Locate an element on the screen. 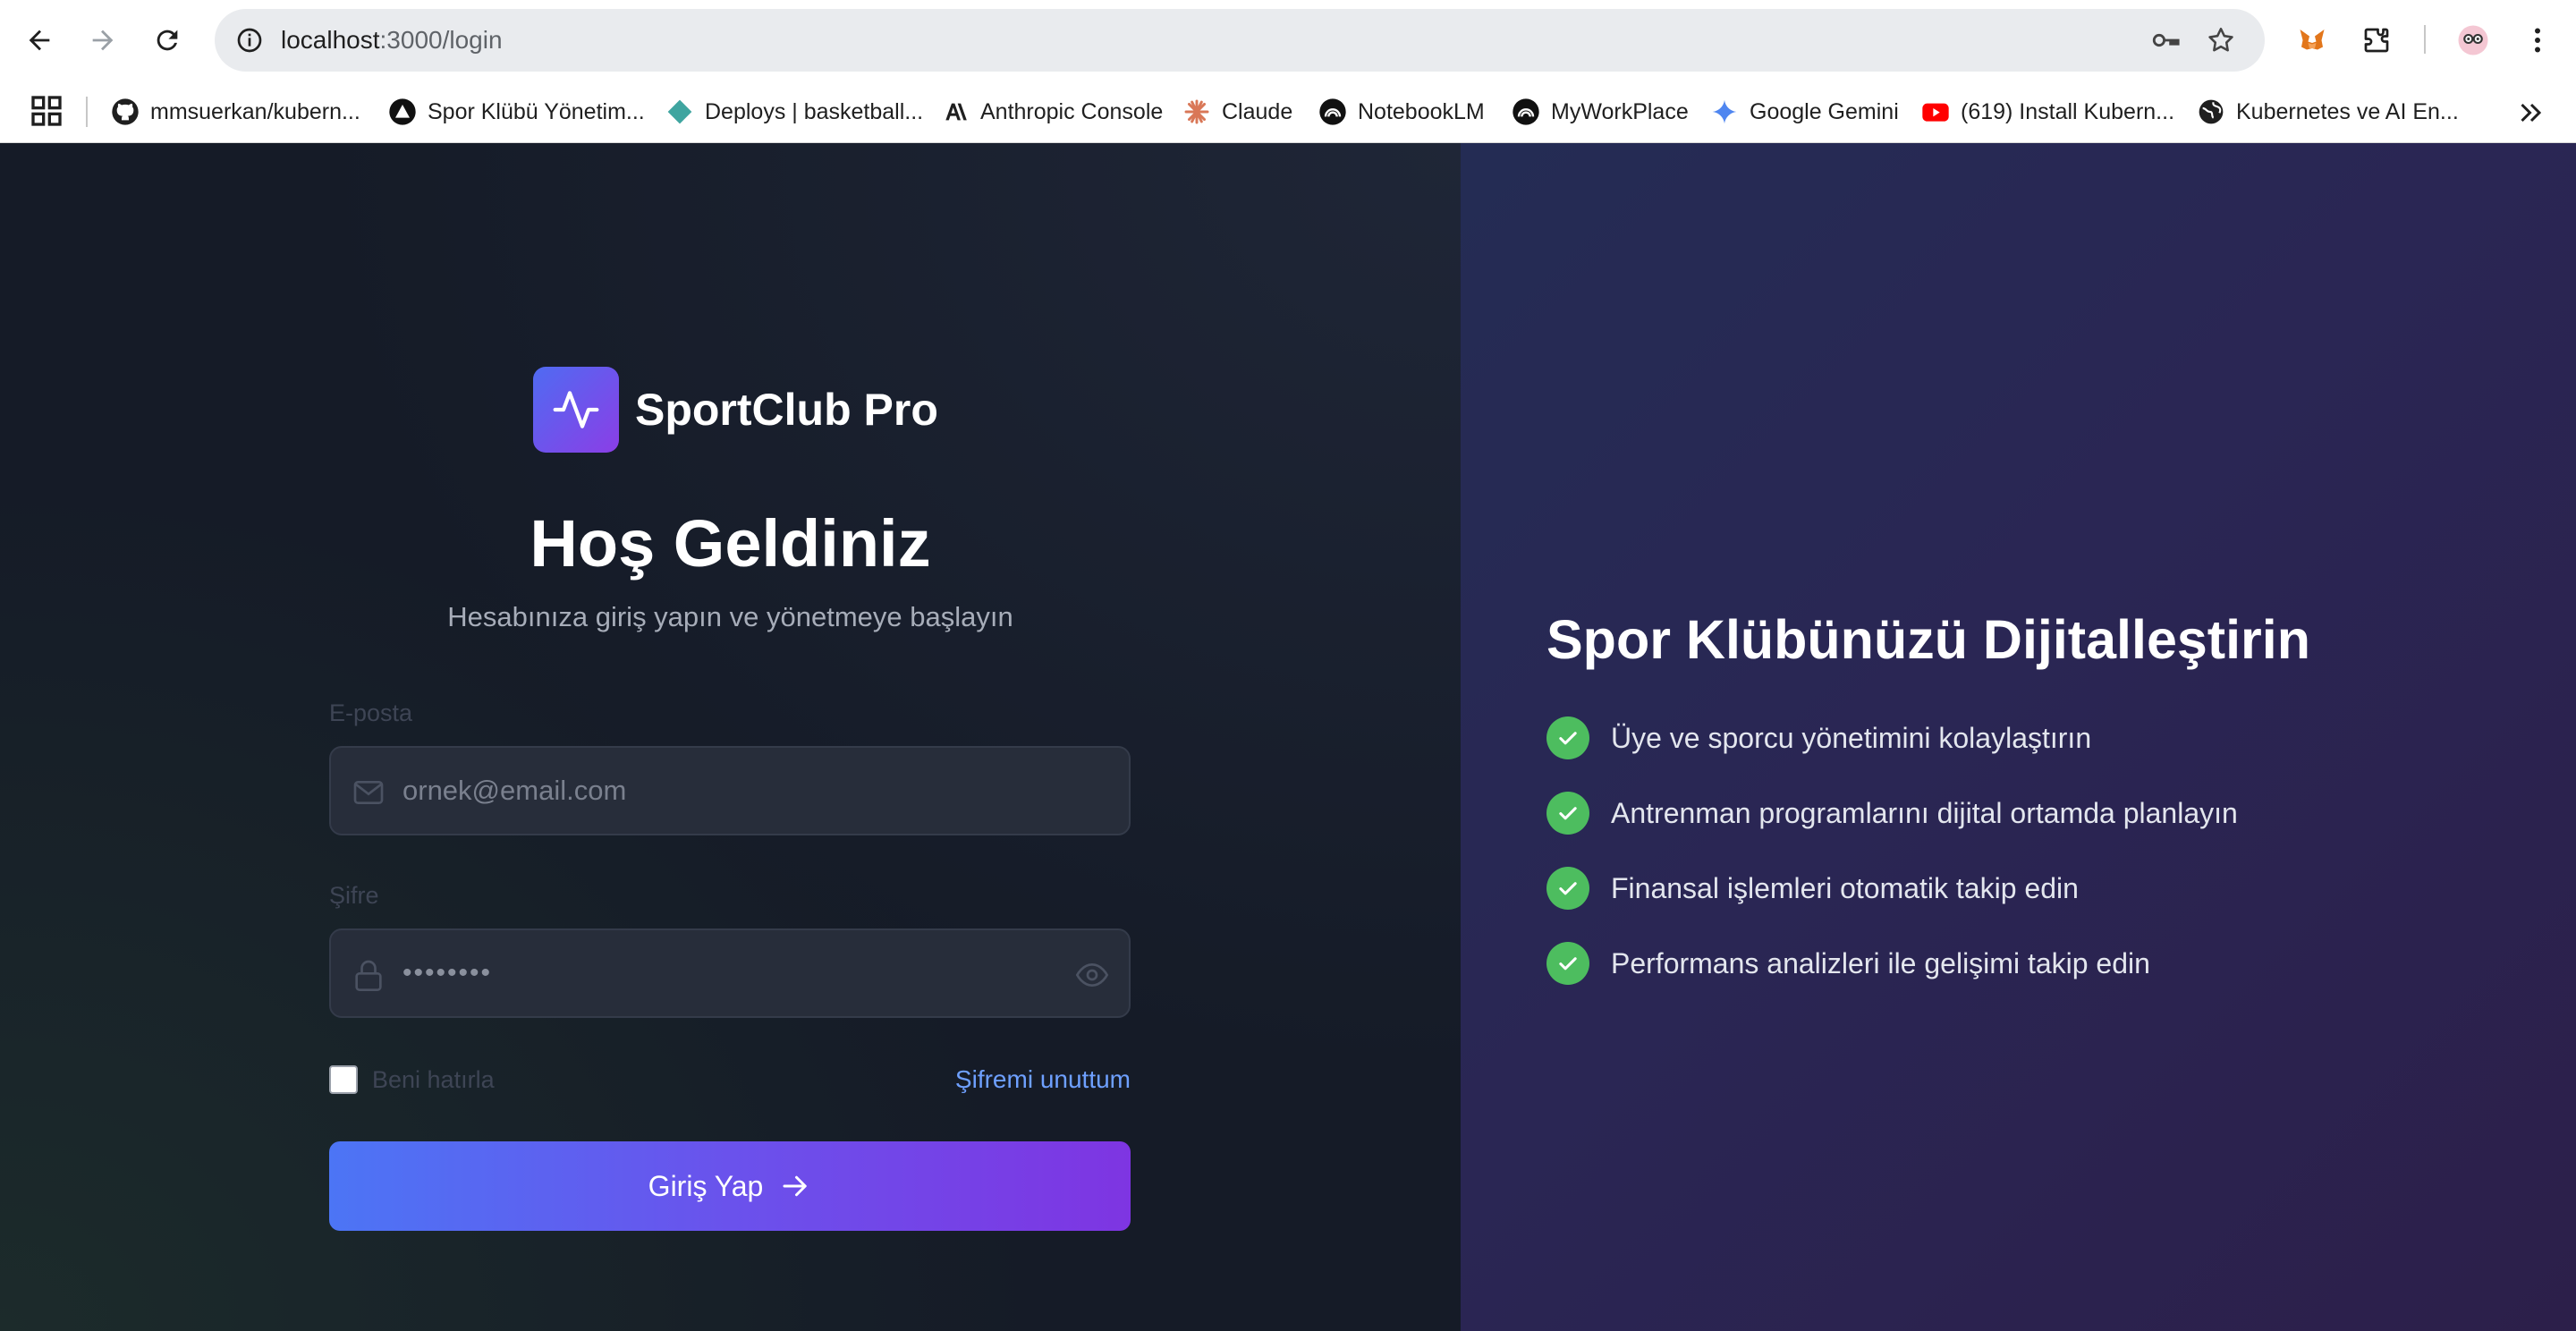 The width and height of the screenshot is (2576, 1331). email-field: ornek@email.com is located at coordinates (730, 791).